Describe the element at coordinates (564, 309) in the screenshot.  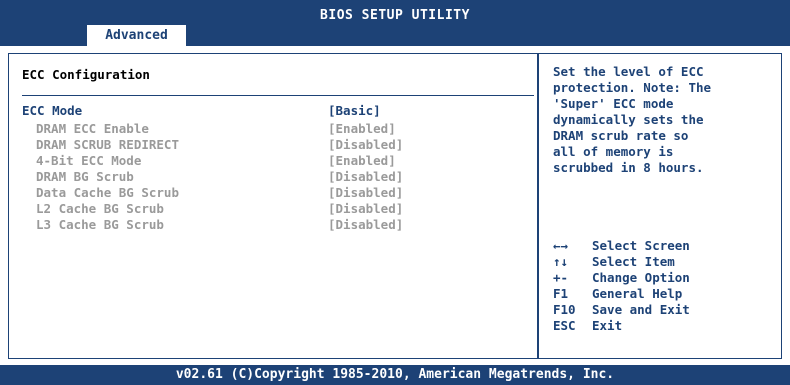
I see `key-label: F10` at that location.